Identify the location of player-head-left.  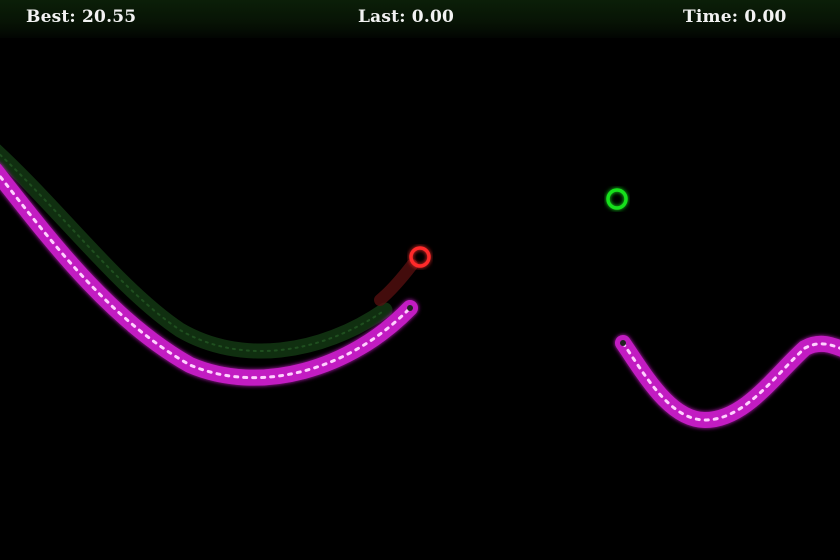
(410, 308).